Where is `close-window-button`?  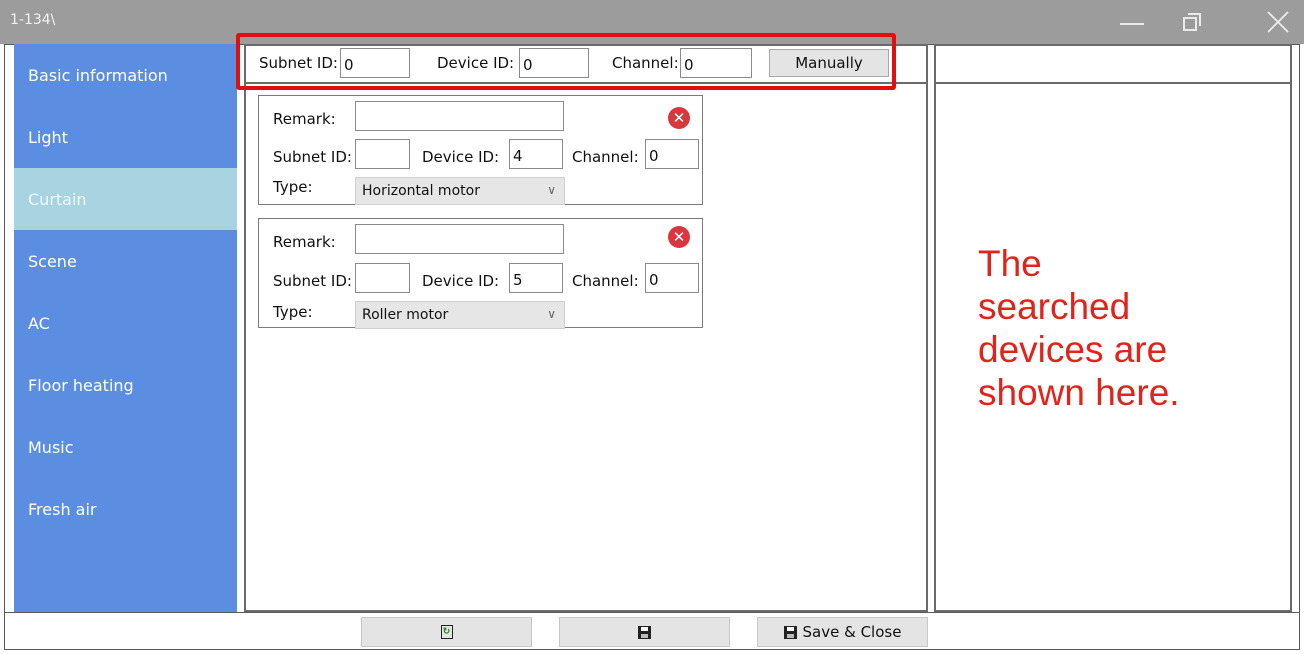 close-window-button is located at coordinates (1278, 22).